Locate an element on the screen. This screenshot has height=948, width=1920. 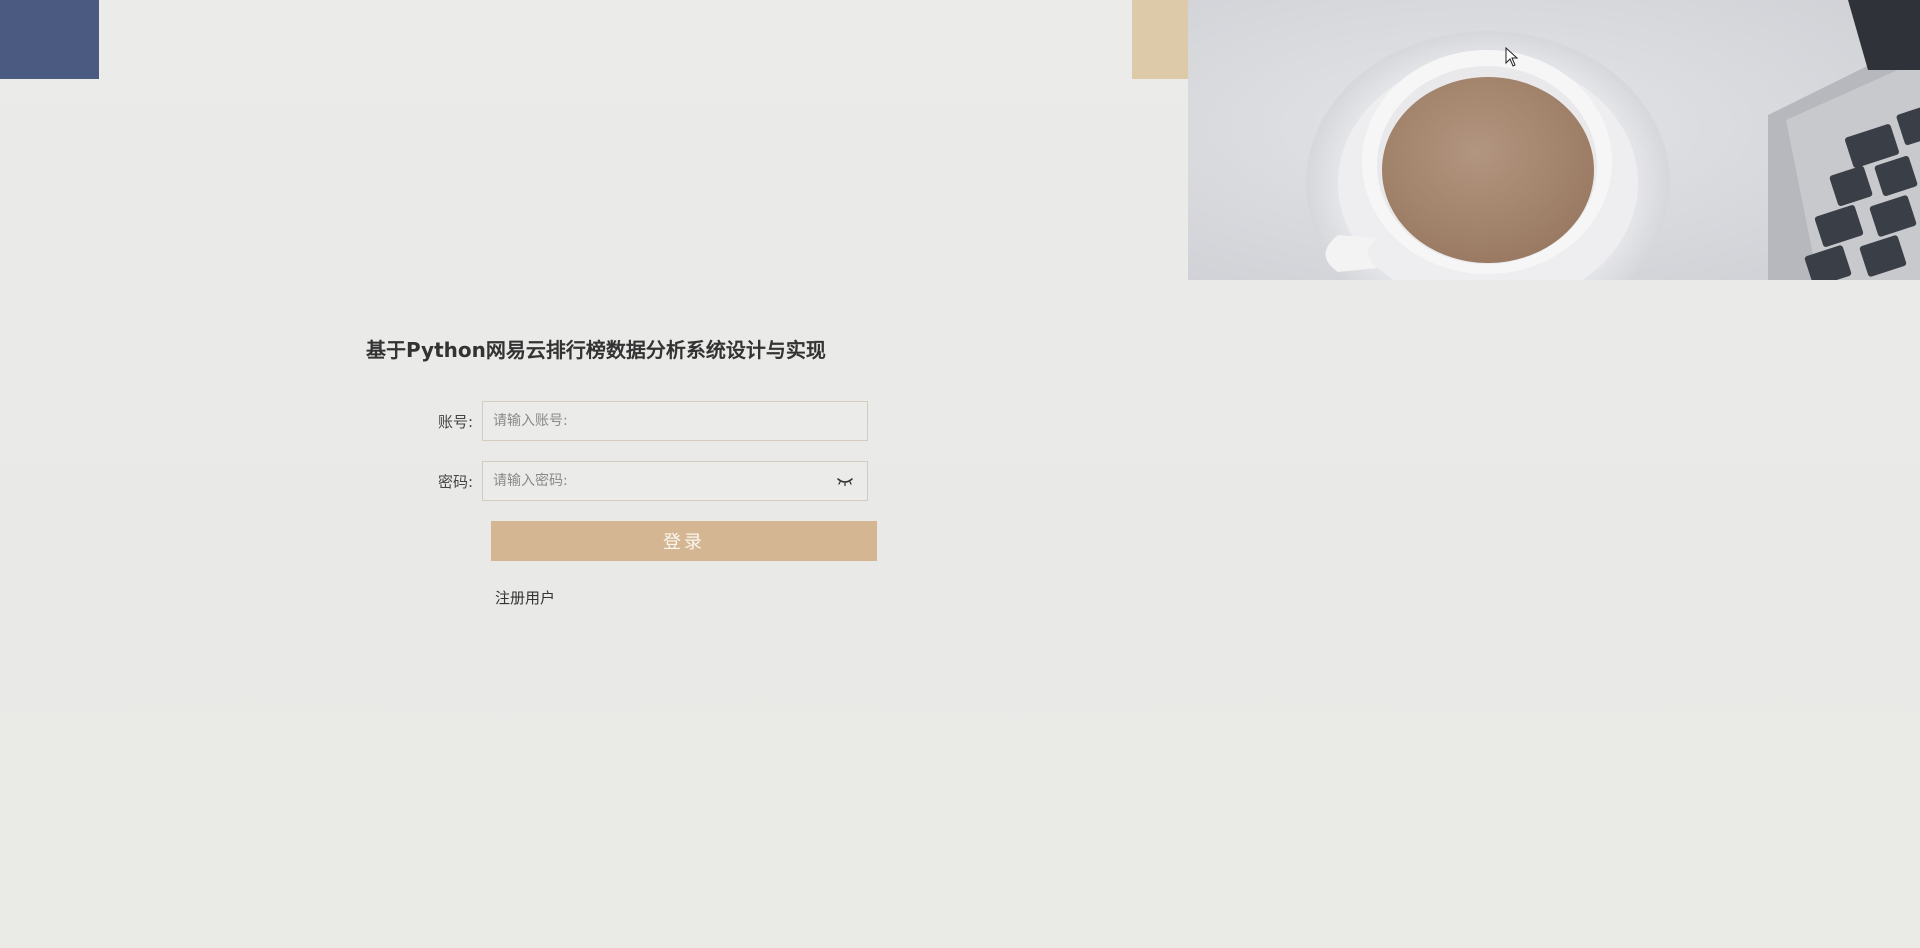
eye-closed-icon is located at coordinates (845, 481).